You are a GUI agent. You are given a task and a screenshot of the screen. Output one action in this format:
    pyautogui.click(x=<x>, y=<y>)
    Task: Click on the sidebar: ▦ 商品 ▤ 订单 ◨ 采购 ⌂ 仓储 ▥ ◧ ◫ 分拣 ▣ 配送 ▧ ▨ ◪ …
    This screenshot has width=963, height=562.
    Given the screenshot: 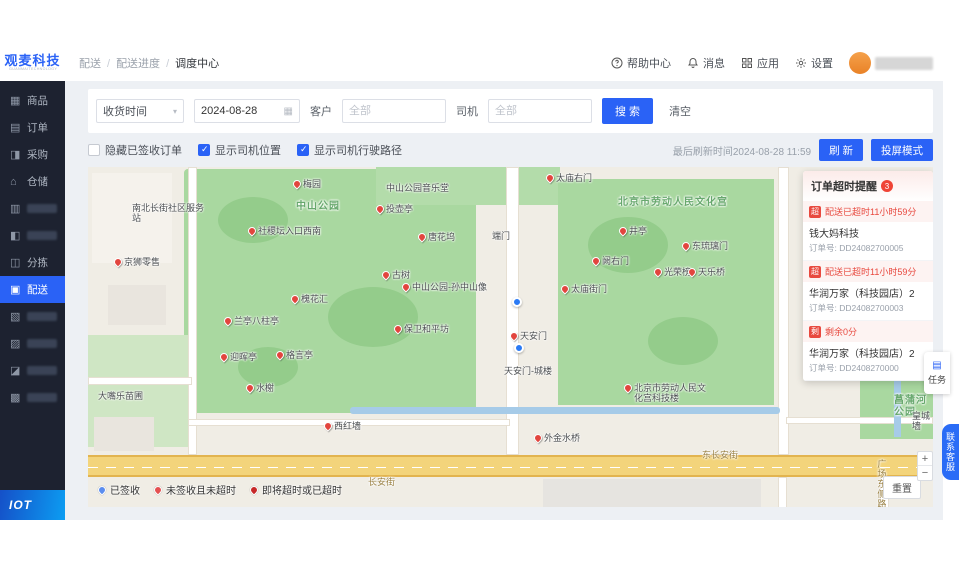 What is the action you would take?
    pyautogui.click(x=32, y=300)
    